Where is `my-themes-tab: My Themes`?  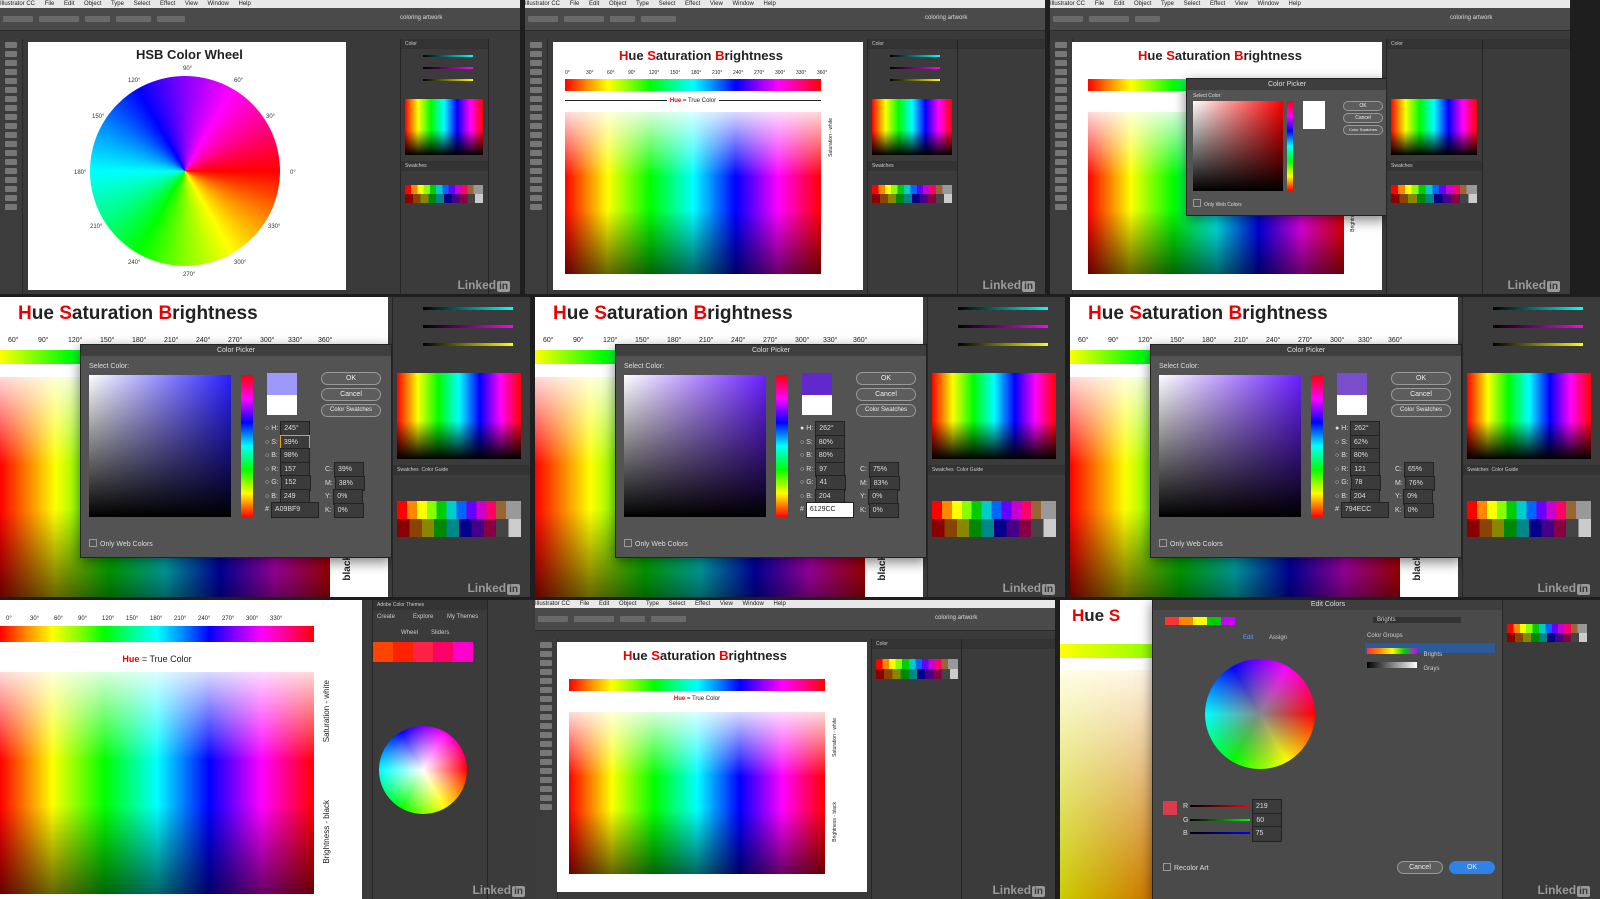 my-themes-tab: My Themes is located at coordinates (462, 617).